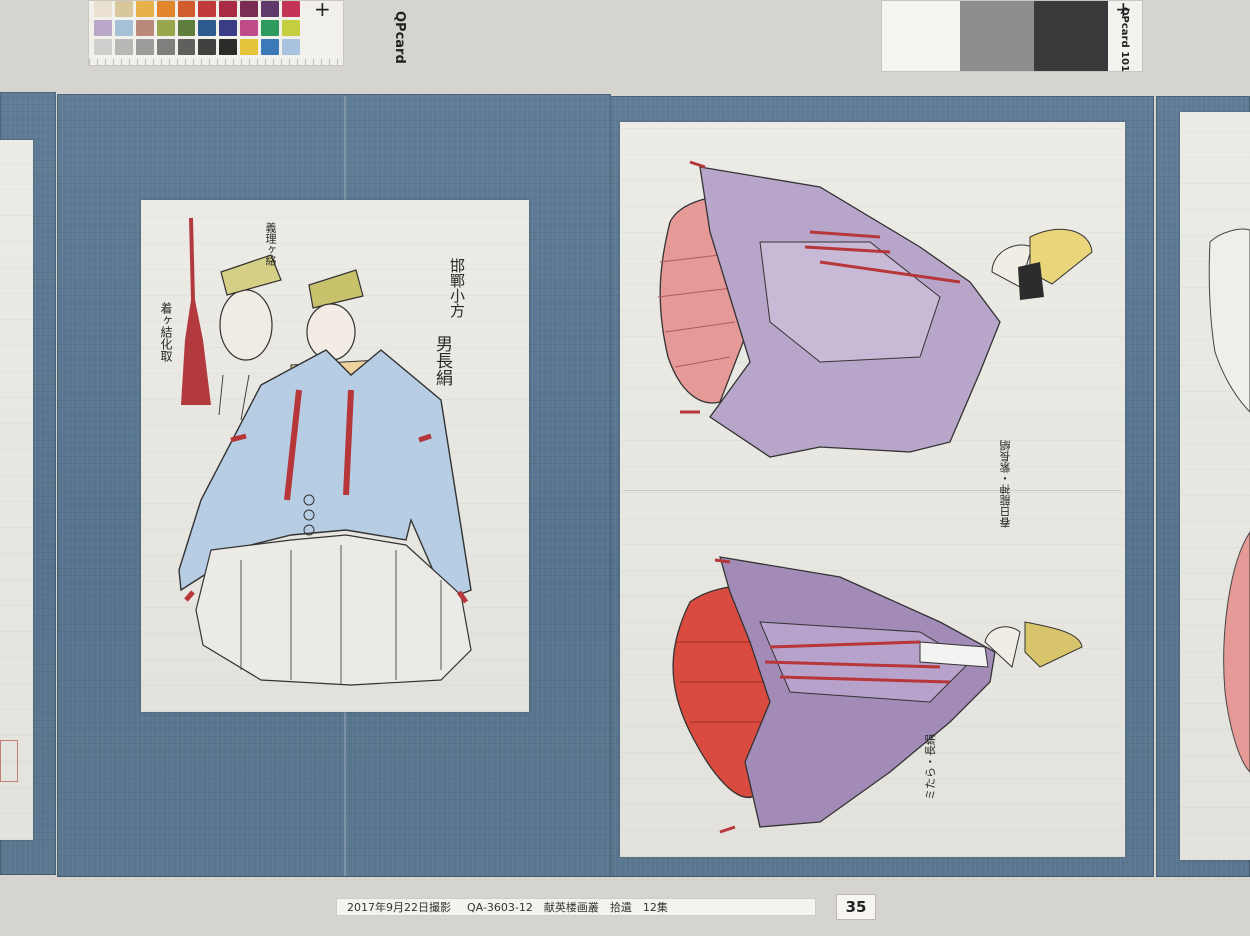  What do you see at coordinates (16, 490) in the screenshot?
I see `partial-painting-left` at bounding box center [16, 490].